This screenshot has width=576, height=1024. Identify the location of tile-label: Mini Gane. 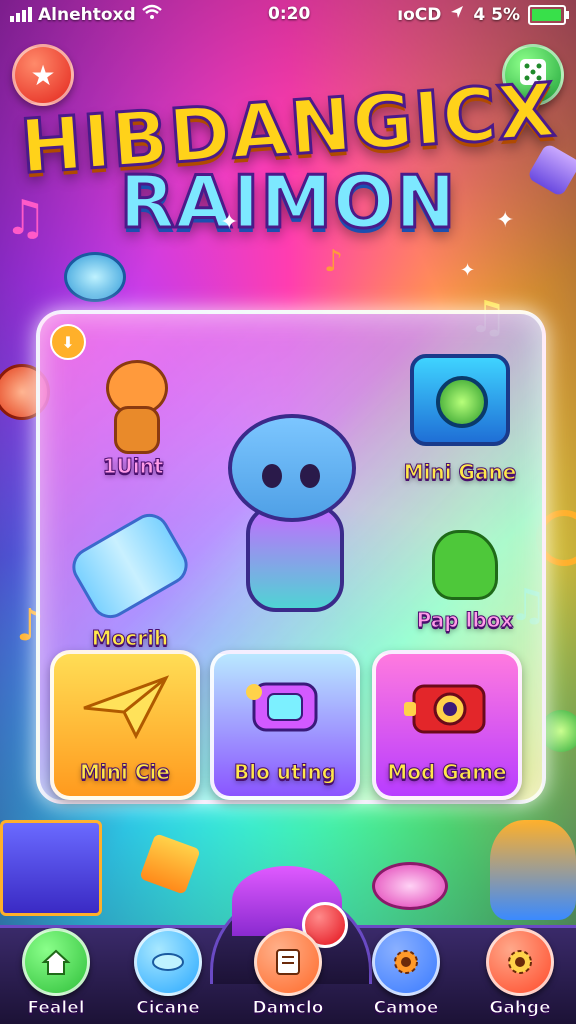
(460, 472).